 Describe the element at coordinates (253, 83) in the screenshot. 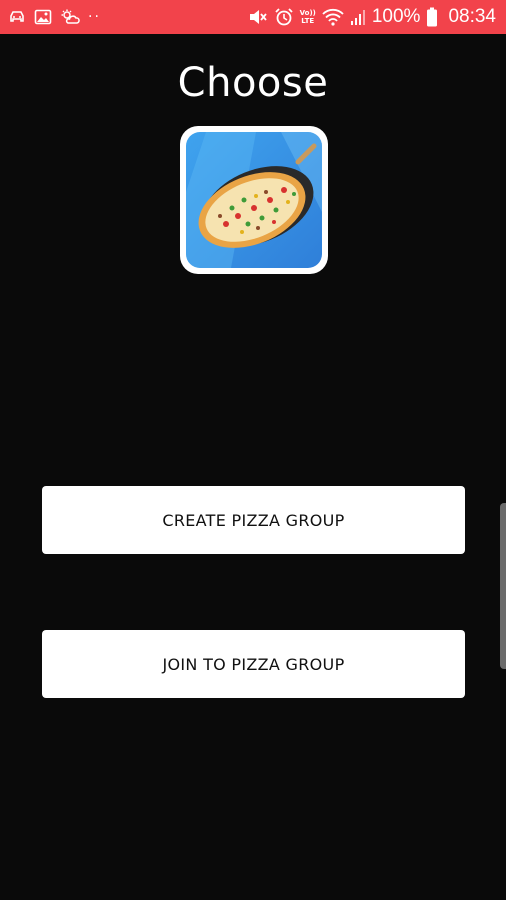

I see `page-title: Choose` at that location.